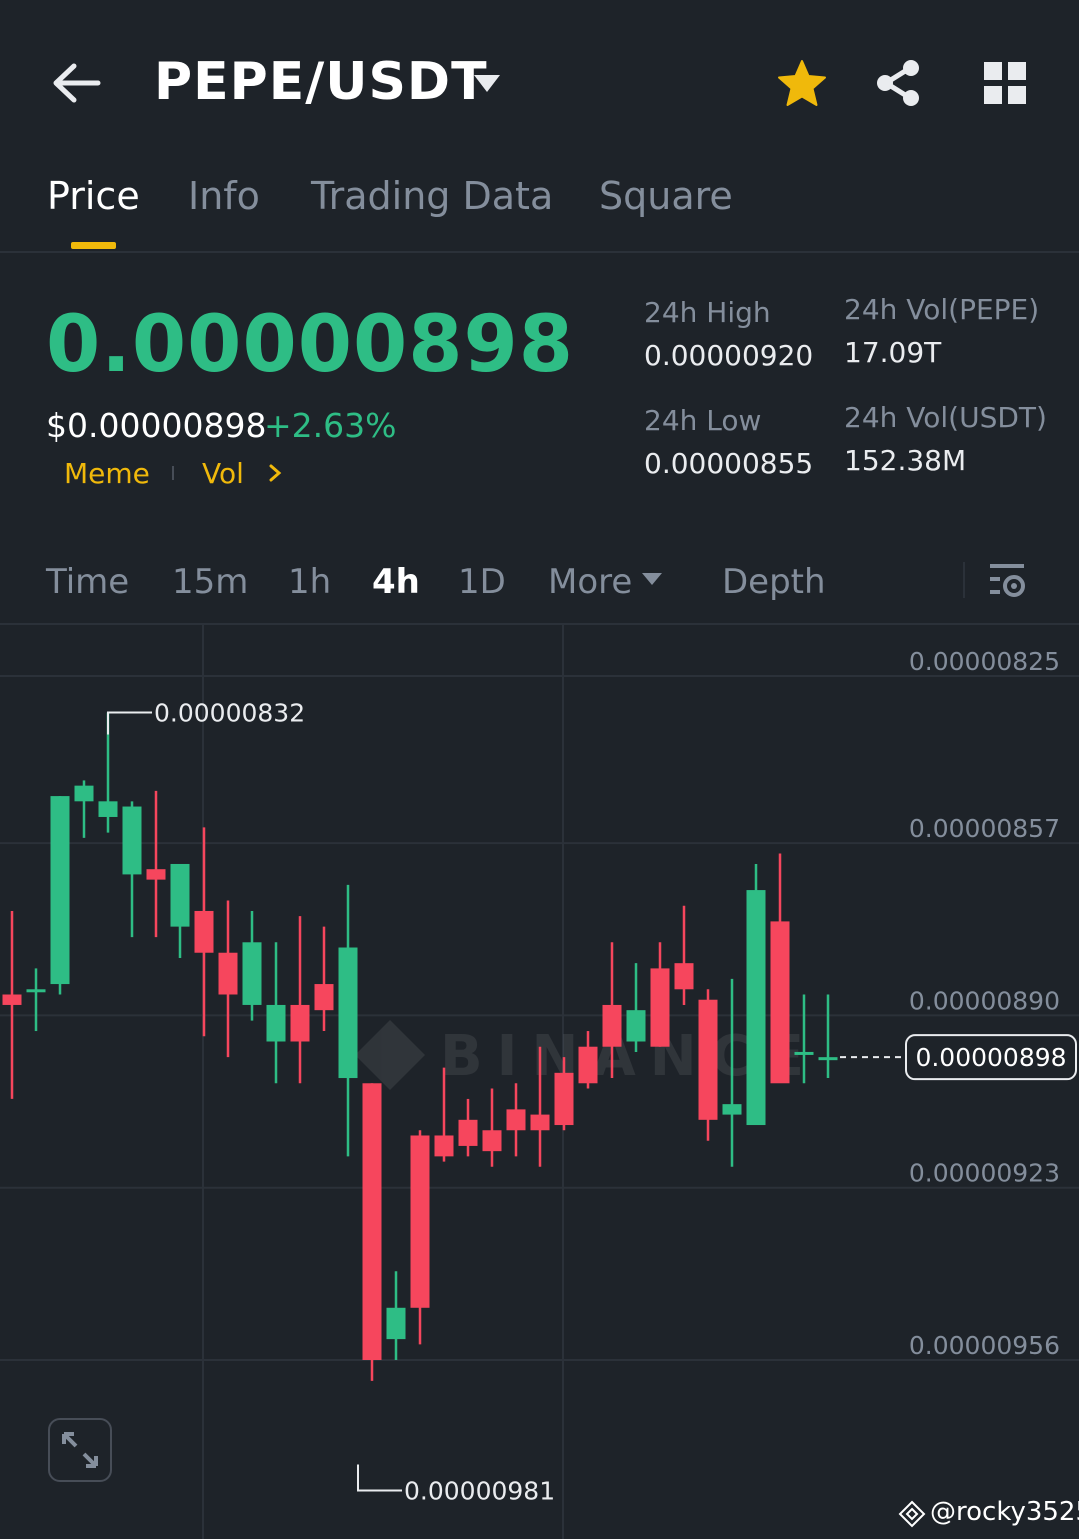 The image size is (1079, 1539). Describe the element at coordinates (707, 312) in the screenshot. I see `high-label: 24h High` at that location.